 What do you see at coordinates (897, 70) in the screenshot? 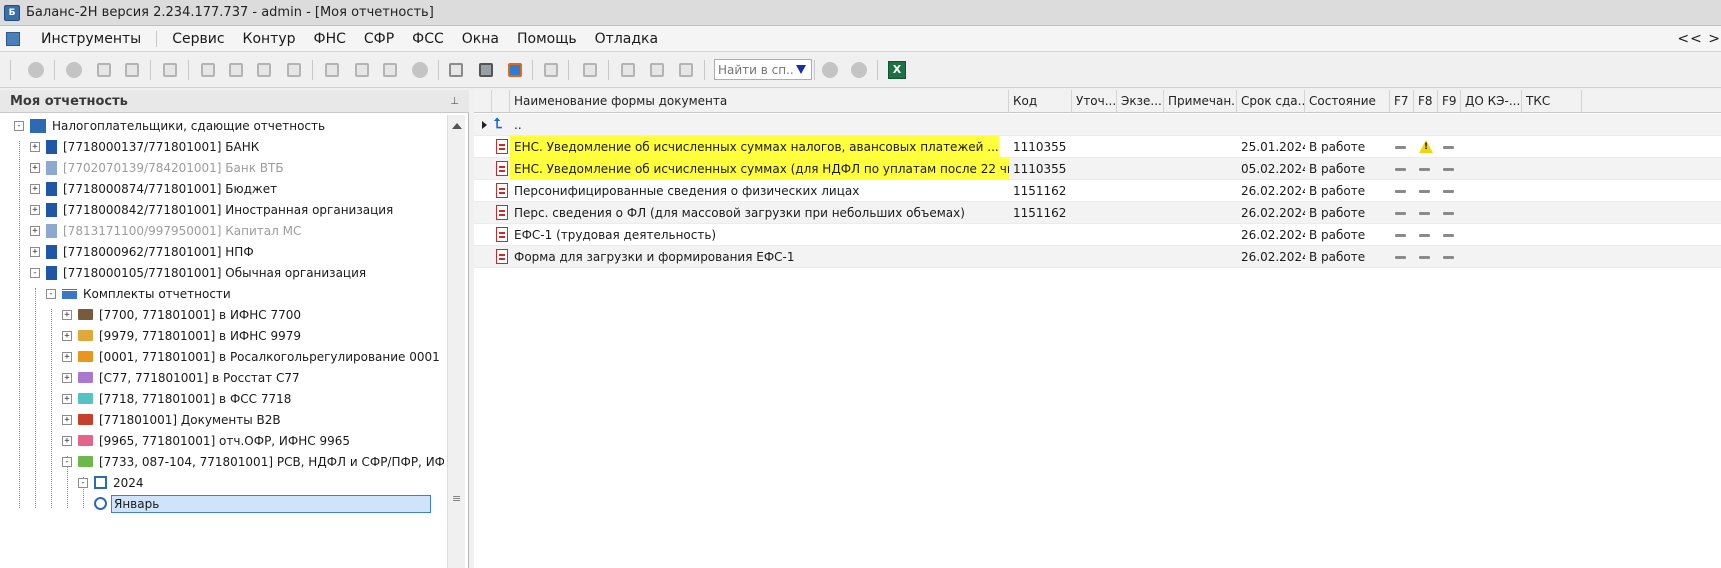
I see `excel-icon: X` at bounding box center [897, 70].